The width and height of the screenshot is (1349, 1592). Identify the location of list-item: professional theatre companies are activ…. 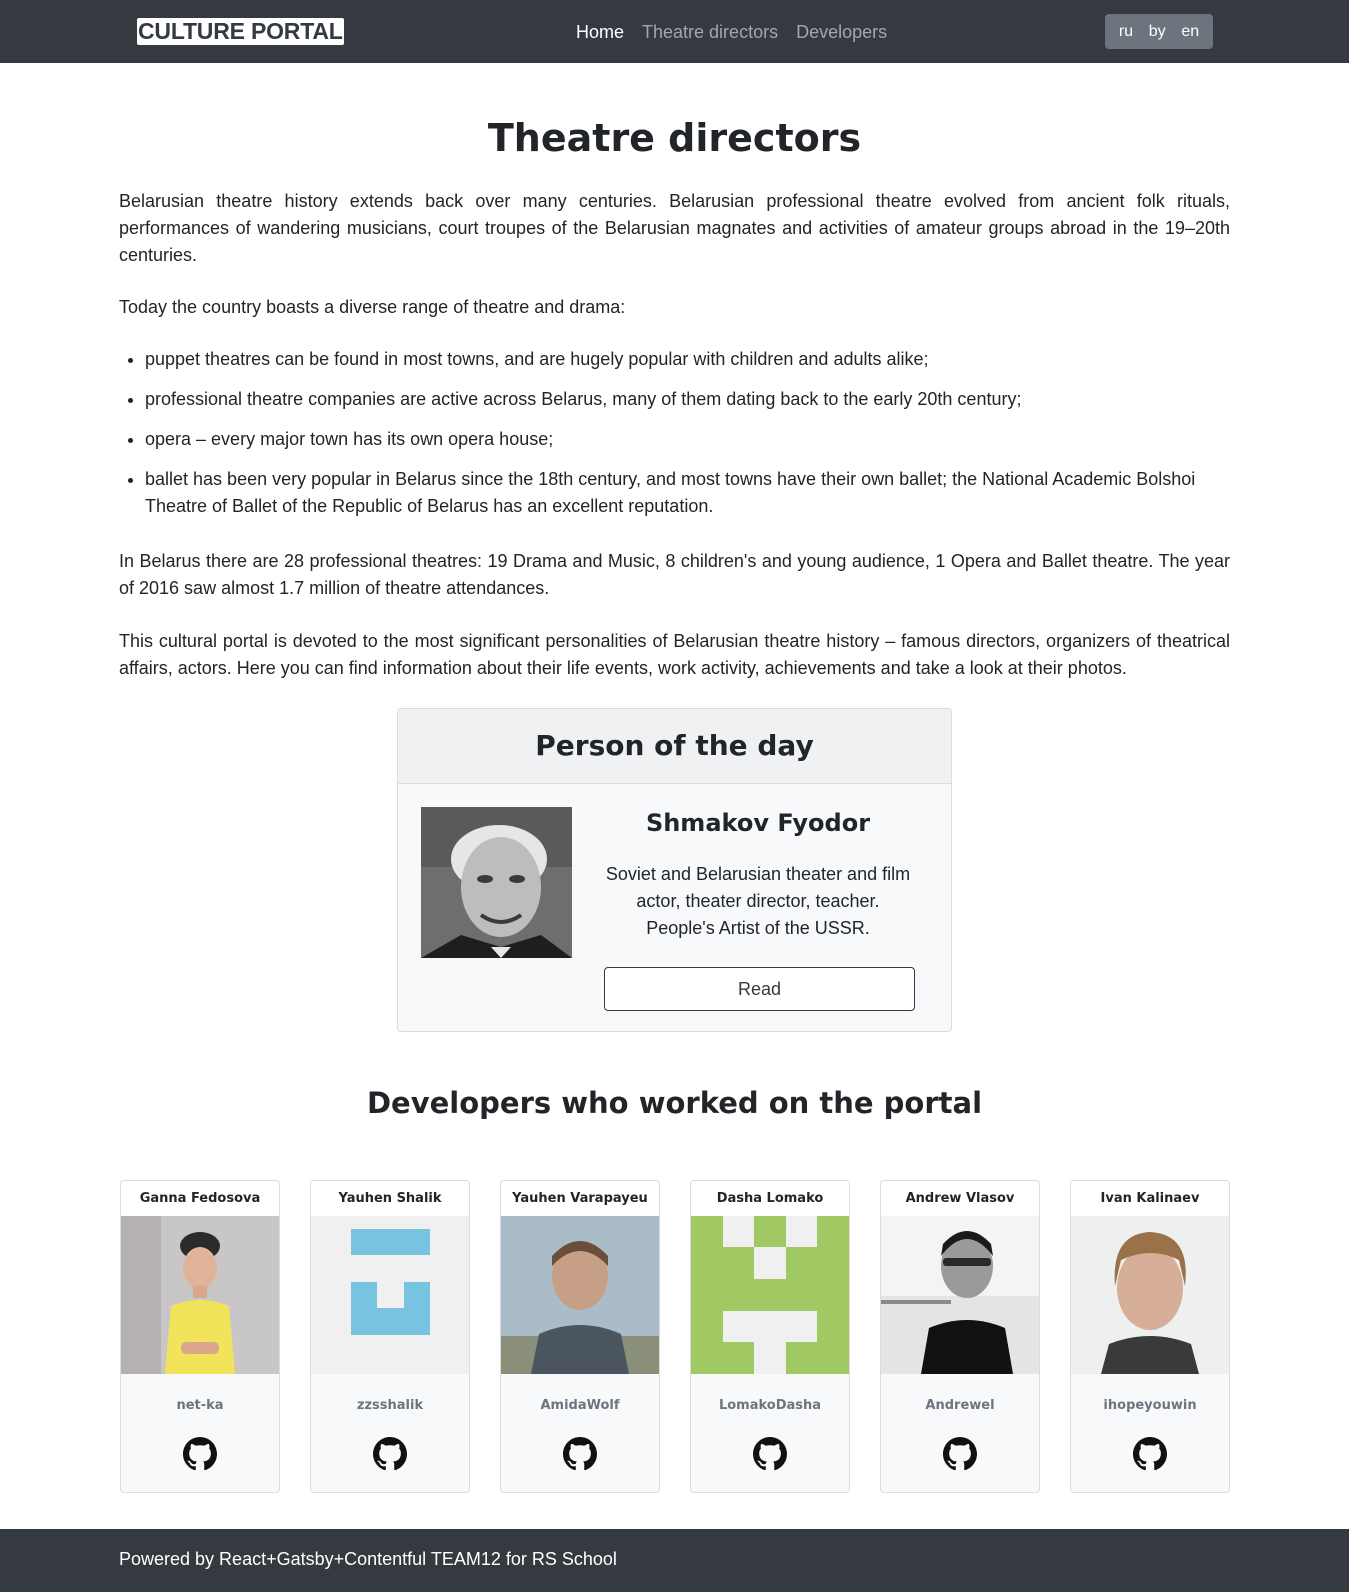
(690, 399).